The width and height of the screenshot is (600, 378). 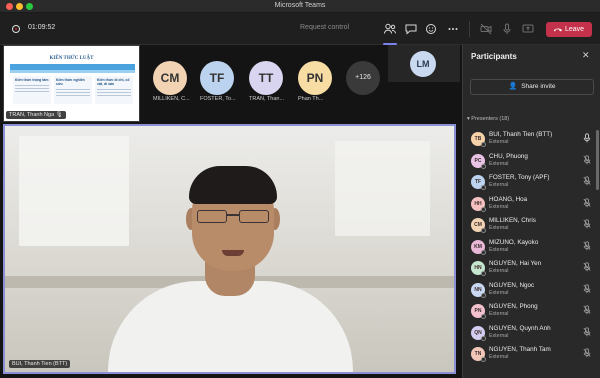 I want to click on participant-name: MILLIKEN, Chris, so click(x=512, y=220).